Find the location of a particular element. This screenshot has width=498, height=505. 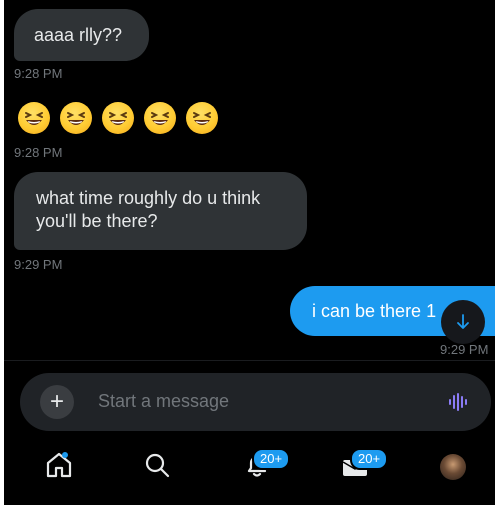

nav-search is located at coordinates (157, 467).